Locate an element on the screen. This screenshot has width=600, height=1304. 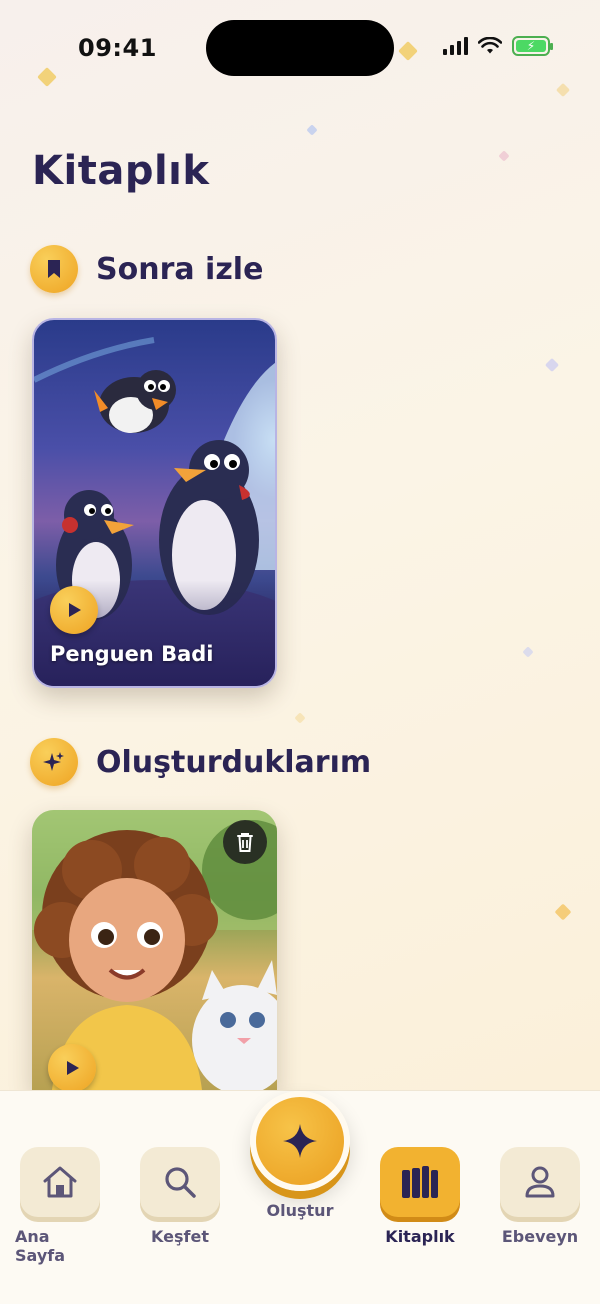
create-button is located at coordinates (300, 1141).